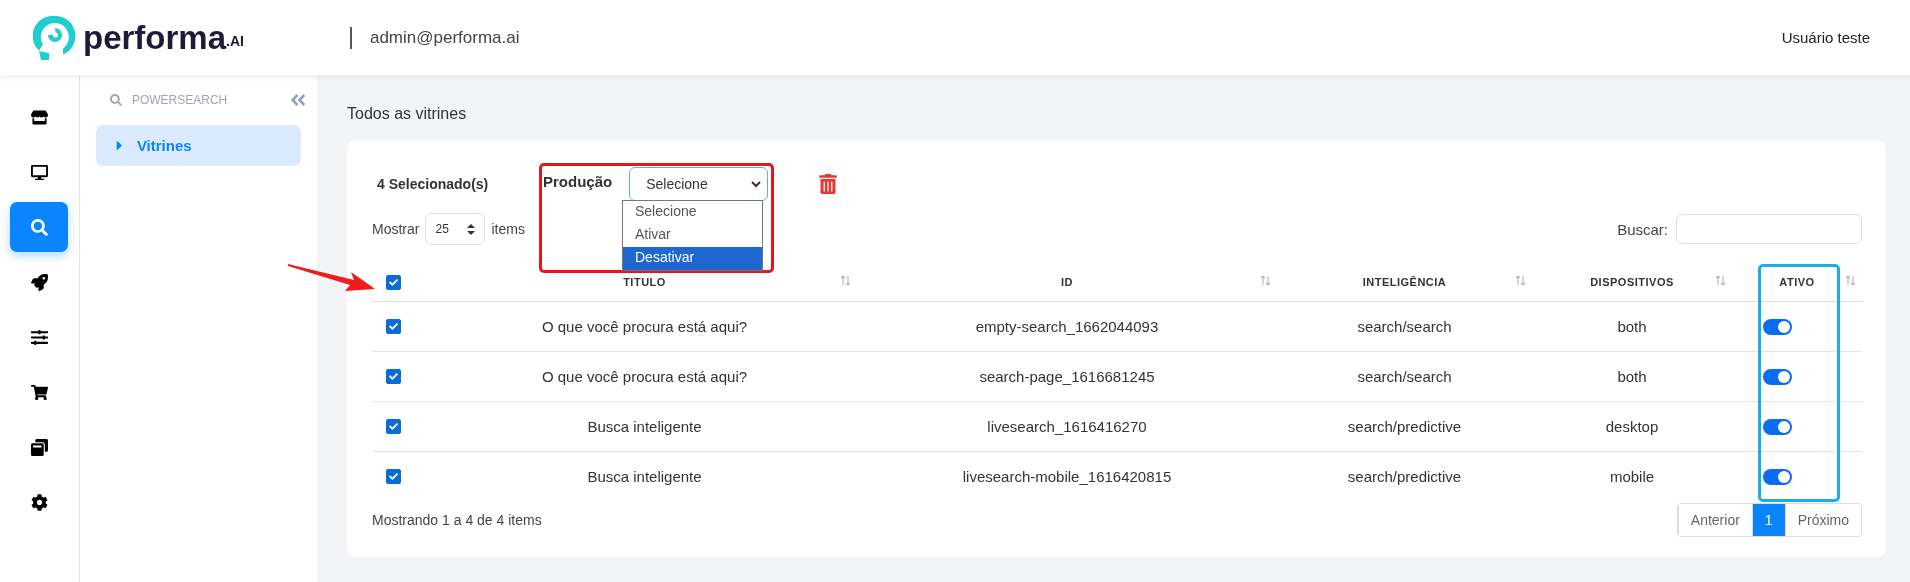 This screenshot has height=582, width=1910. What do you see at coordinates (1067, 282) in the screenshot?
I see `column-header: ID` at bounding box center [1067, 282].